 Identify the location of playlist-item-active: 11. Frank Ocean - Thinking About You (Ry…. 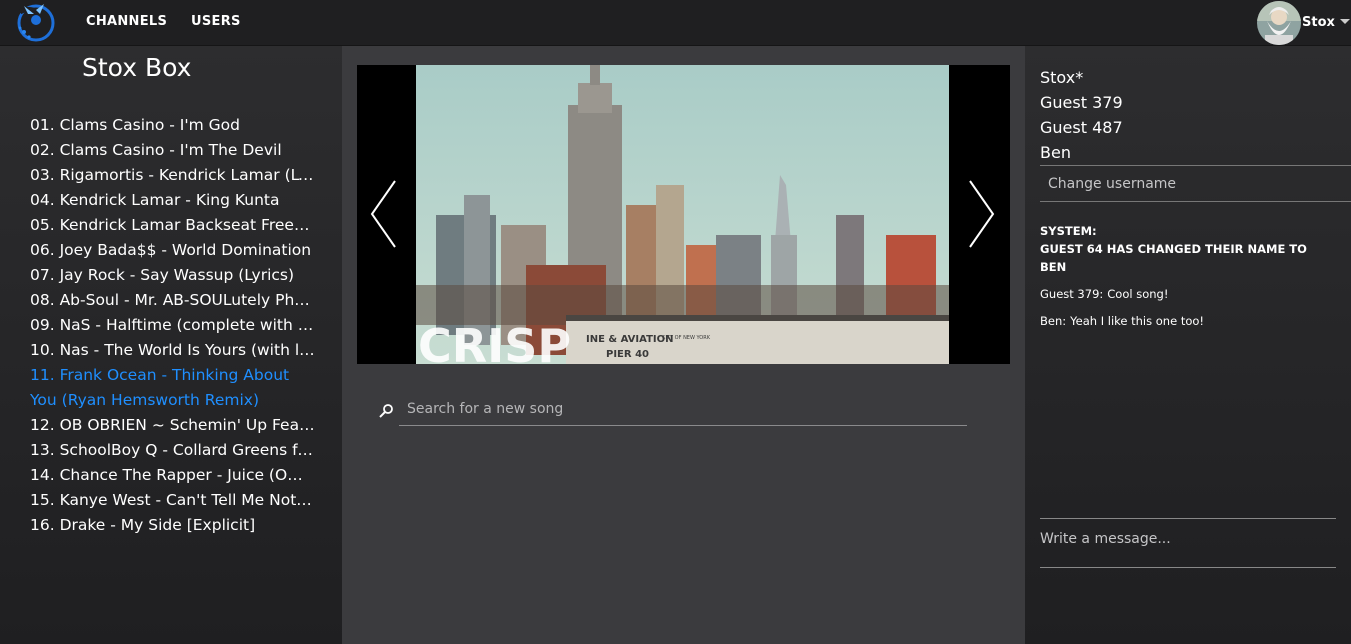
(172, 388).